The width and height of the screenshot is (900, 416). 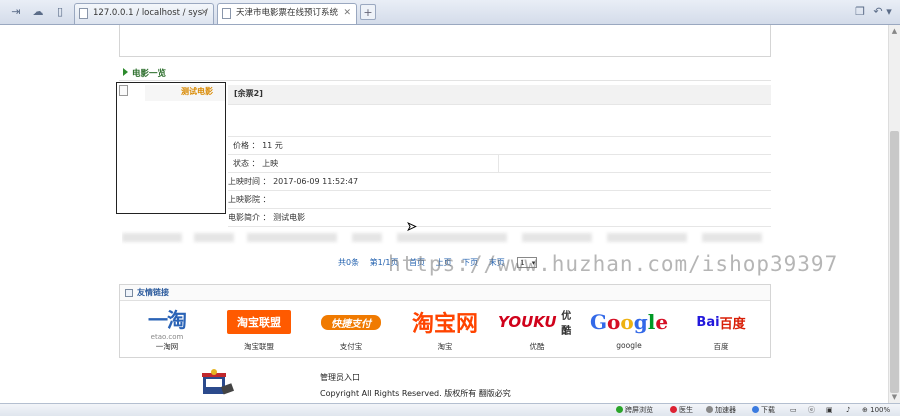 What do you see at coordinates (499, 200) in the screenshot?
I see `movie-cinema: 上映影院 ：` at bounding box center [499, 200].